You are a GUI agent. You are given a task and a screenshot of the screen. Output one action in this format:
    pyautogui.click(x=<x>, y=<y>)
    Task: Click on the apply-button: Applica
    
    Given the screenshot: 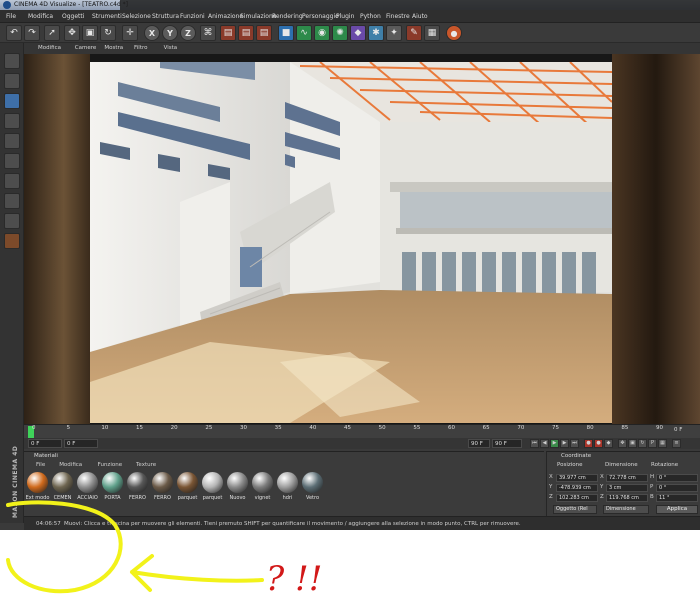 What is the action you would take?
    pyautogui.click(x=677, y=509)
    